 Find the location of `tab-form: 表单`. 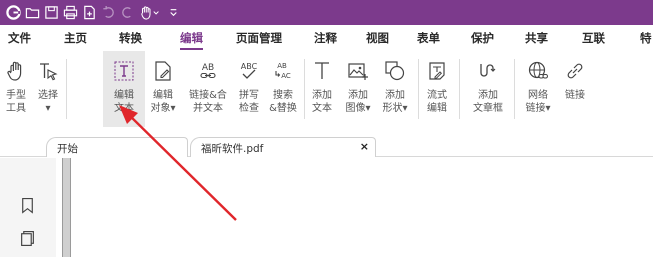

tab-form: 表单 is located at coordinates (428, 38).